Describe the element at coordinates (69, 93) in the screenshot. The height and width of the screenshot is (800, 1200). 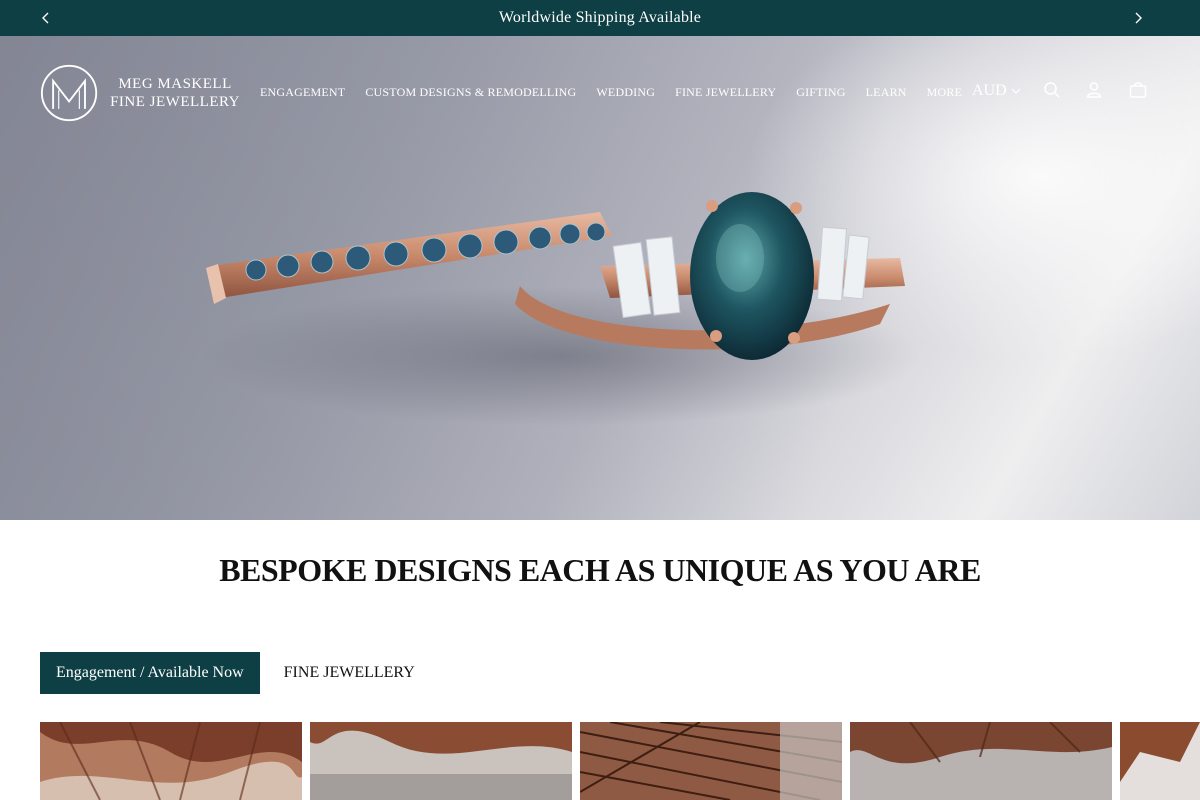
I see `logo-monogram-icon` at that location.